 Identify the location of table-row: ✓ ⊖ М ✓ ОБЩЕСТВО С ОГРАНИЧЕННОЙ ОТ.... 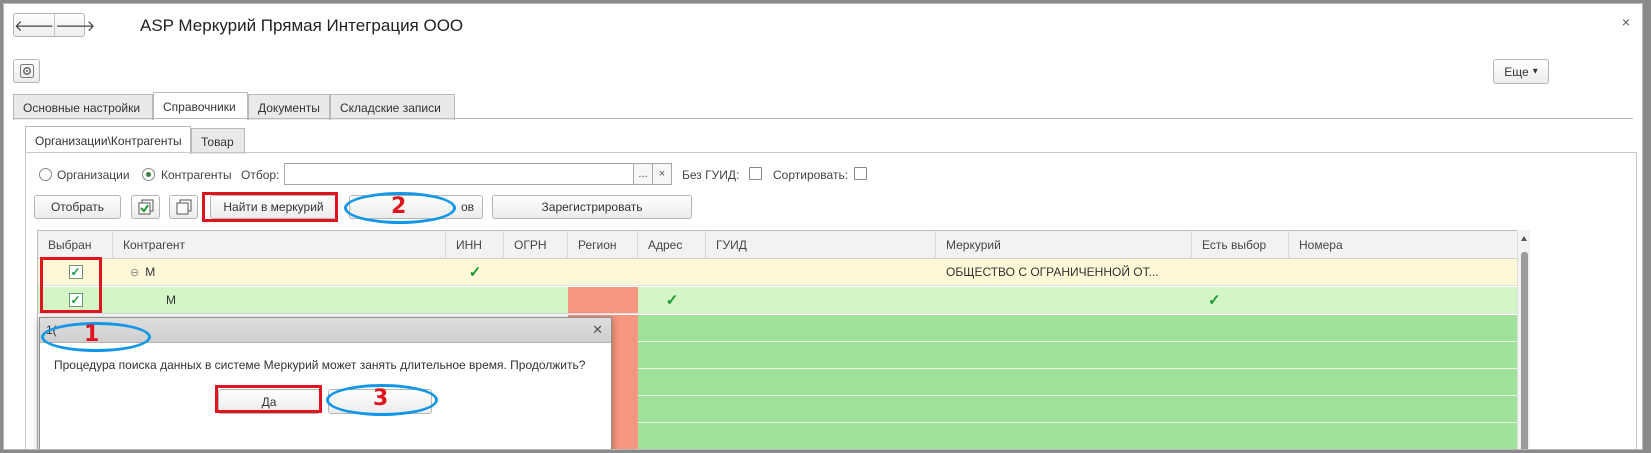
(780, 272).